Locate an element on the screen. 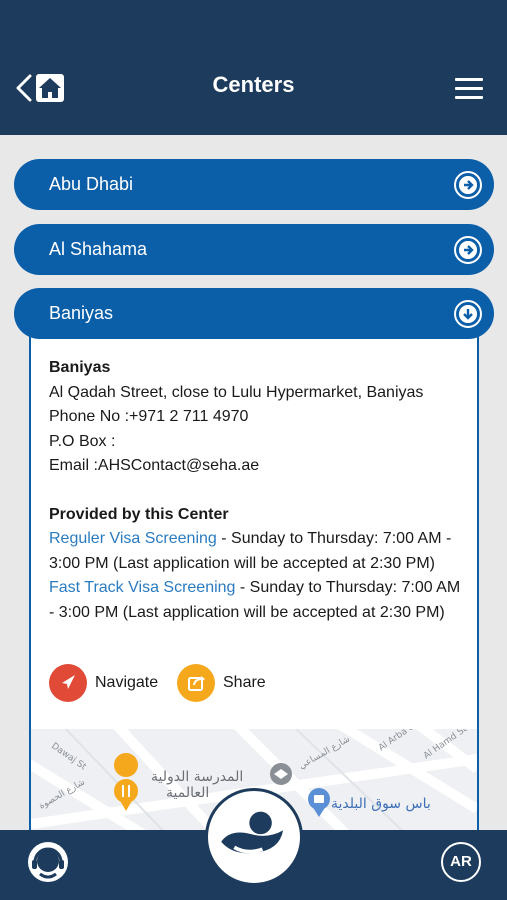 The height and width of the screenshot is (900, 507). language-ar-button: AR is located at coordinates (461, 862).